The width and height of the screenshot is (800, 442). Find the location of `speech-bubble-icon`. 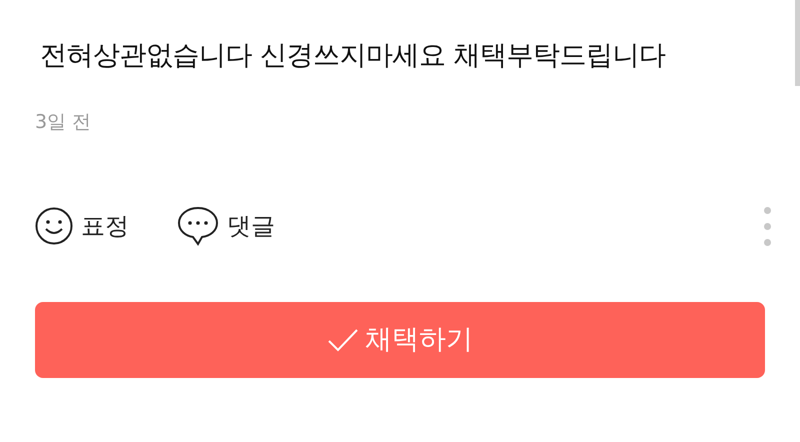

speech-bubble-icon is located at coordinates (198, 226).